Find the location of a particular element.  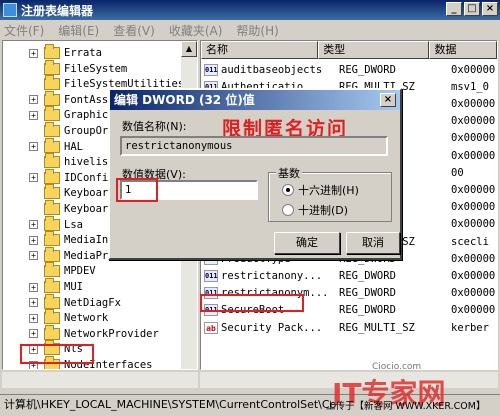

tree-item-label: FileSystem is located at coordinates (96, 68).